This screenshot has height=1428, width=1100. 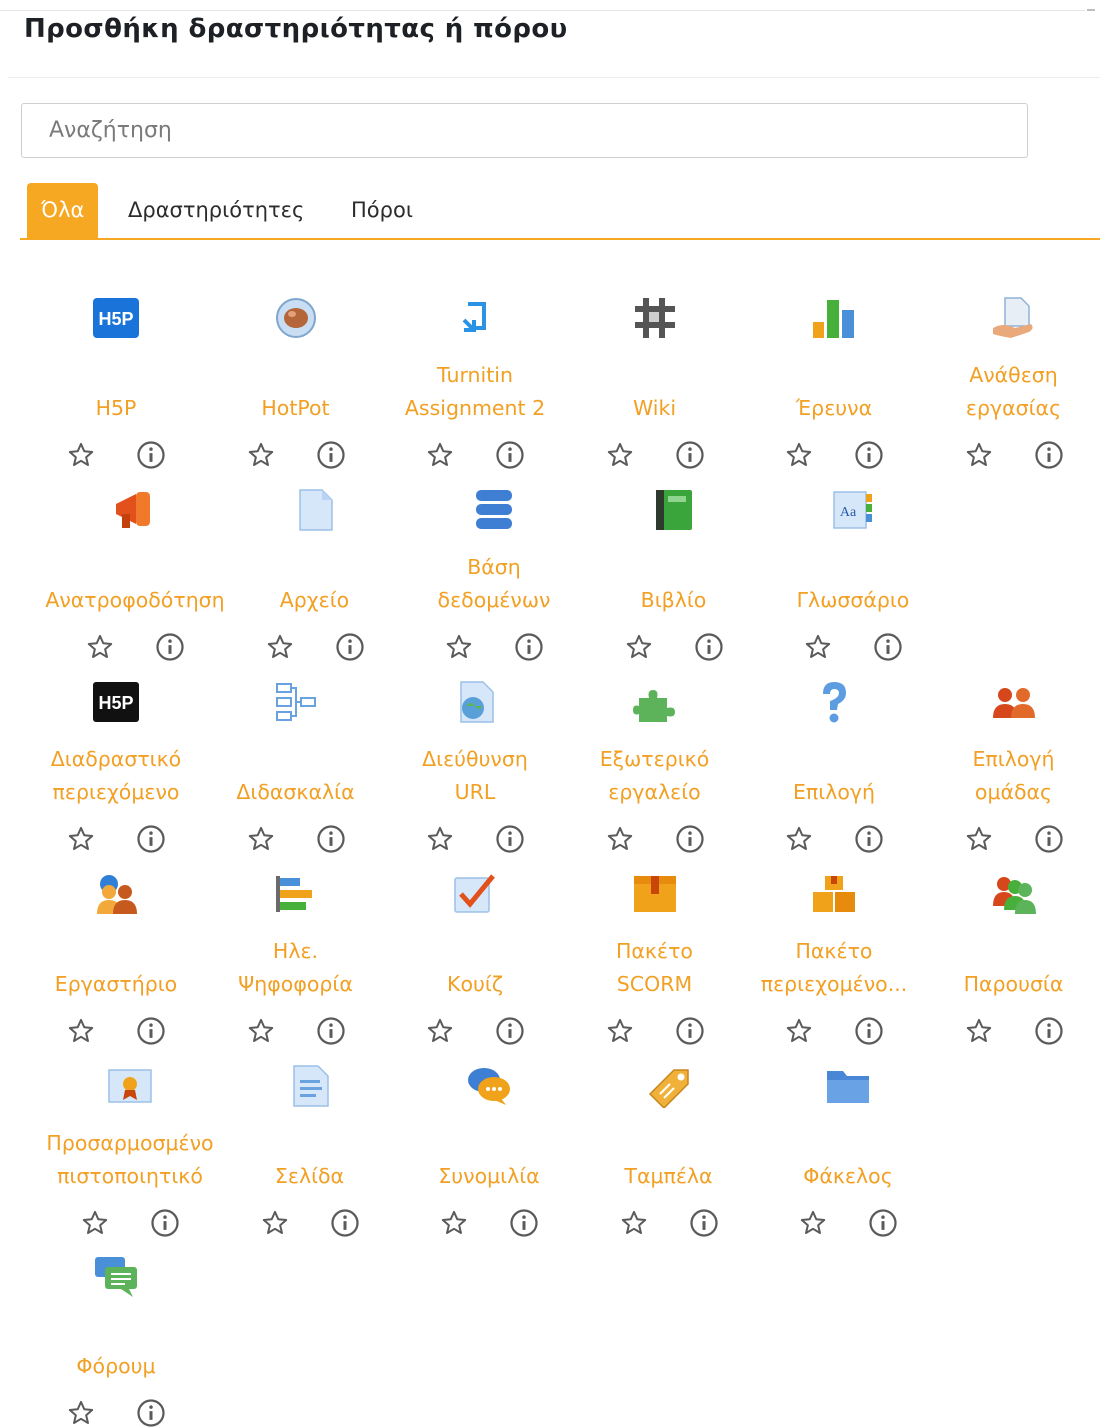 I want to click on url-icon, so click(x=475, y=702).